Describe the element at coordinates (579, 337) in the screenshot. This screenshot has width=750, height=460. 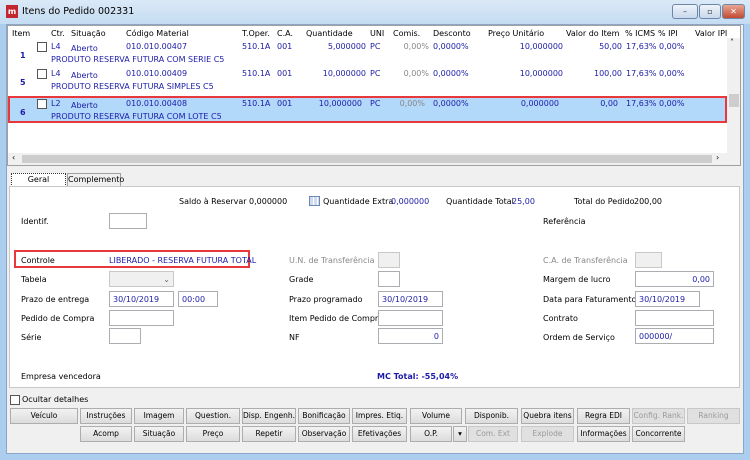
I see `ordem-servico-label: Ordem de Serviço` at that location.